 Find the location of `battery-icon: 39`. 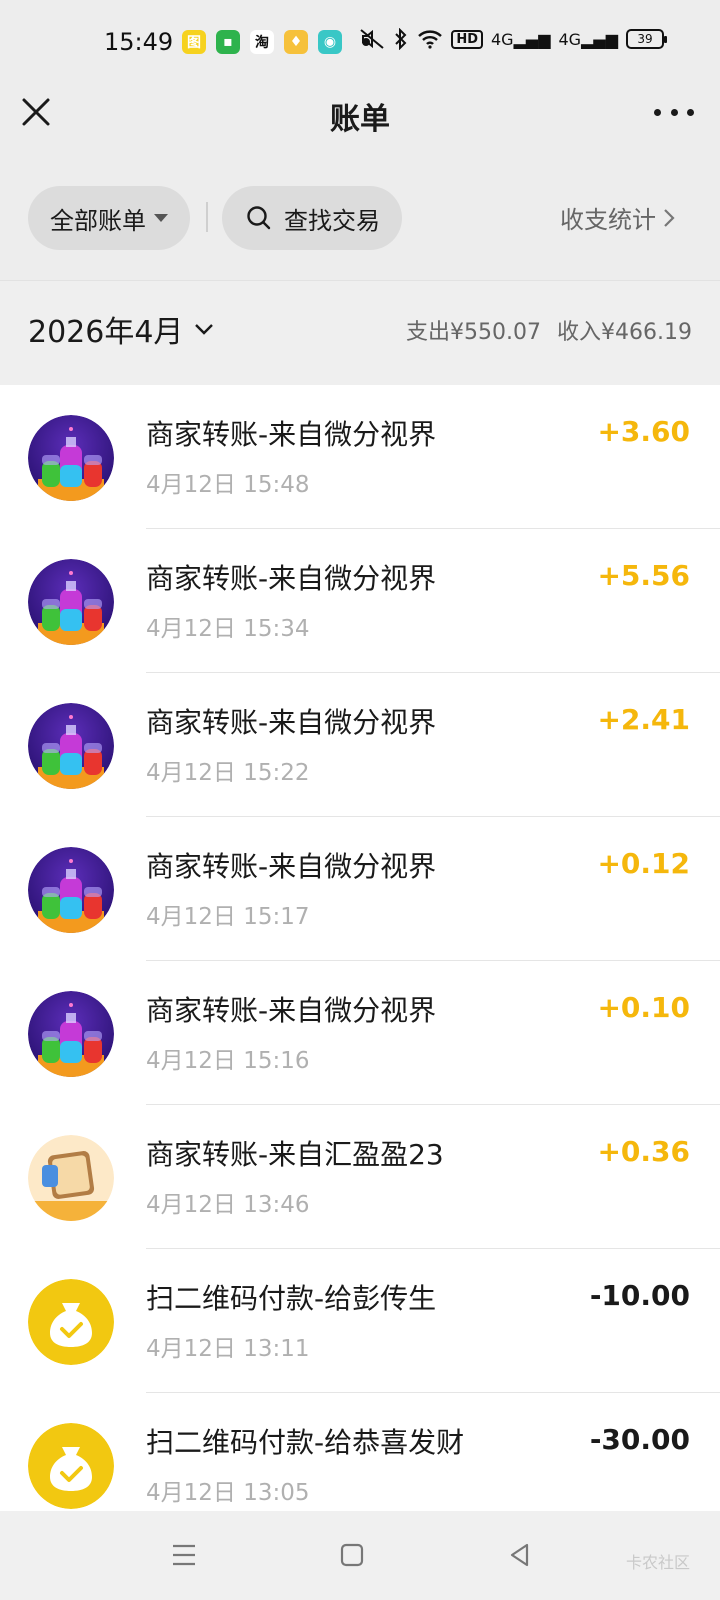

battery-icon: 39 is located at coordinates (646, 39).